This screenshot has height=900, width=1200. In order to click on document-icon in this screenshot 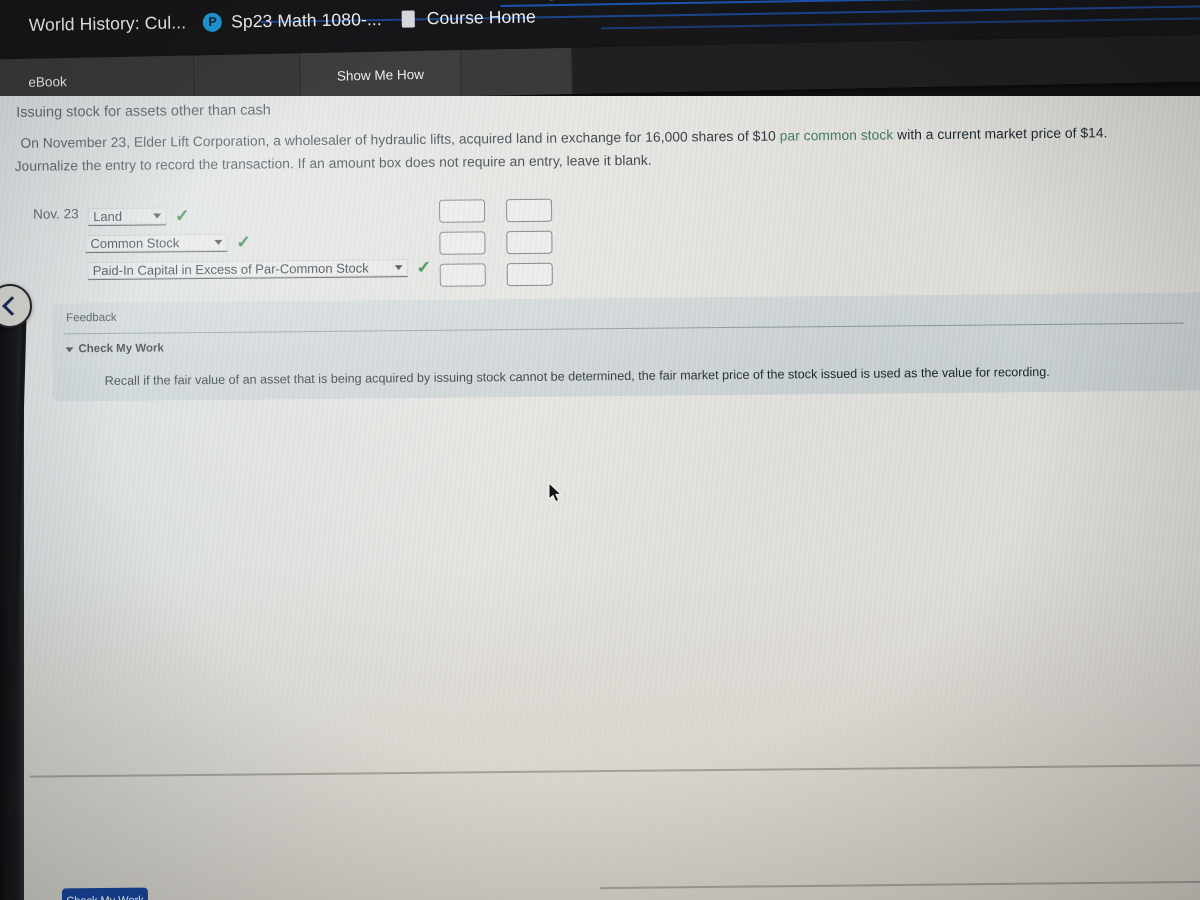, I will do `click(408, 18)`.